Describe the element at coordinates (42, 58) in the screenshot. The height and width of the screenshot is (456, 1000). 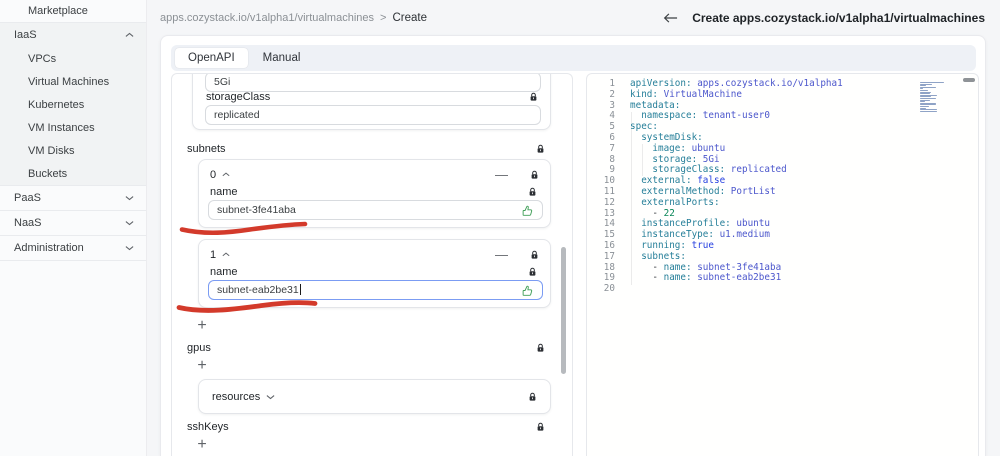
I see `sidebar-item-label: VPCs` at that location.